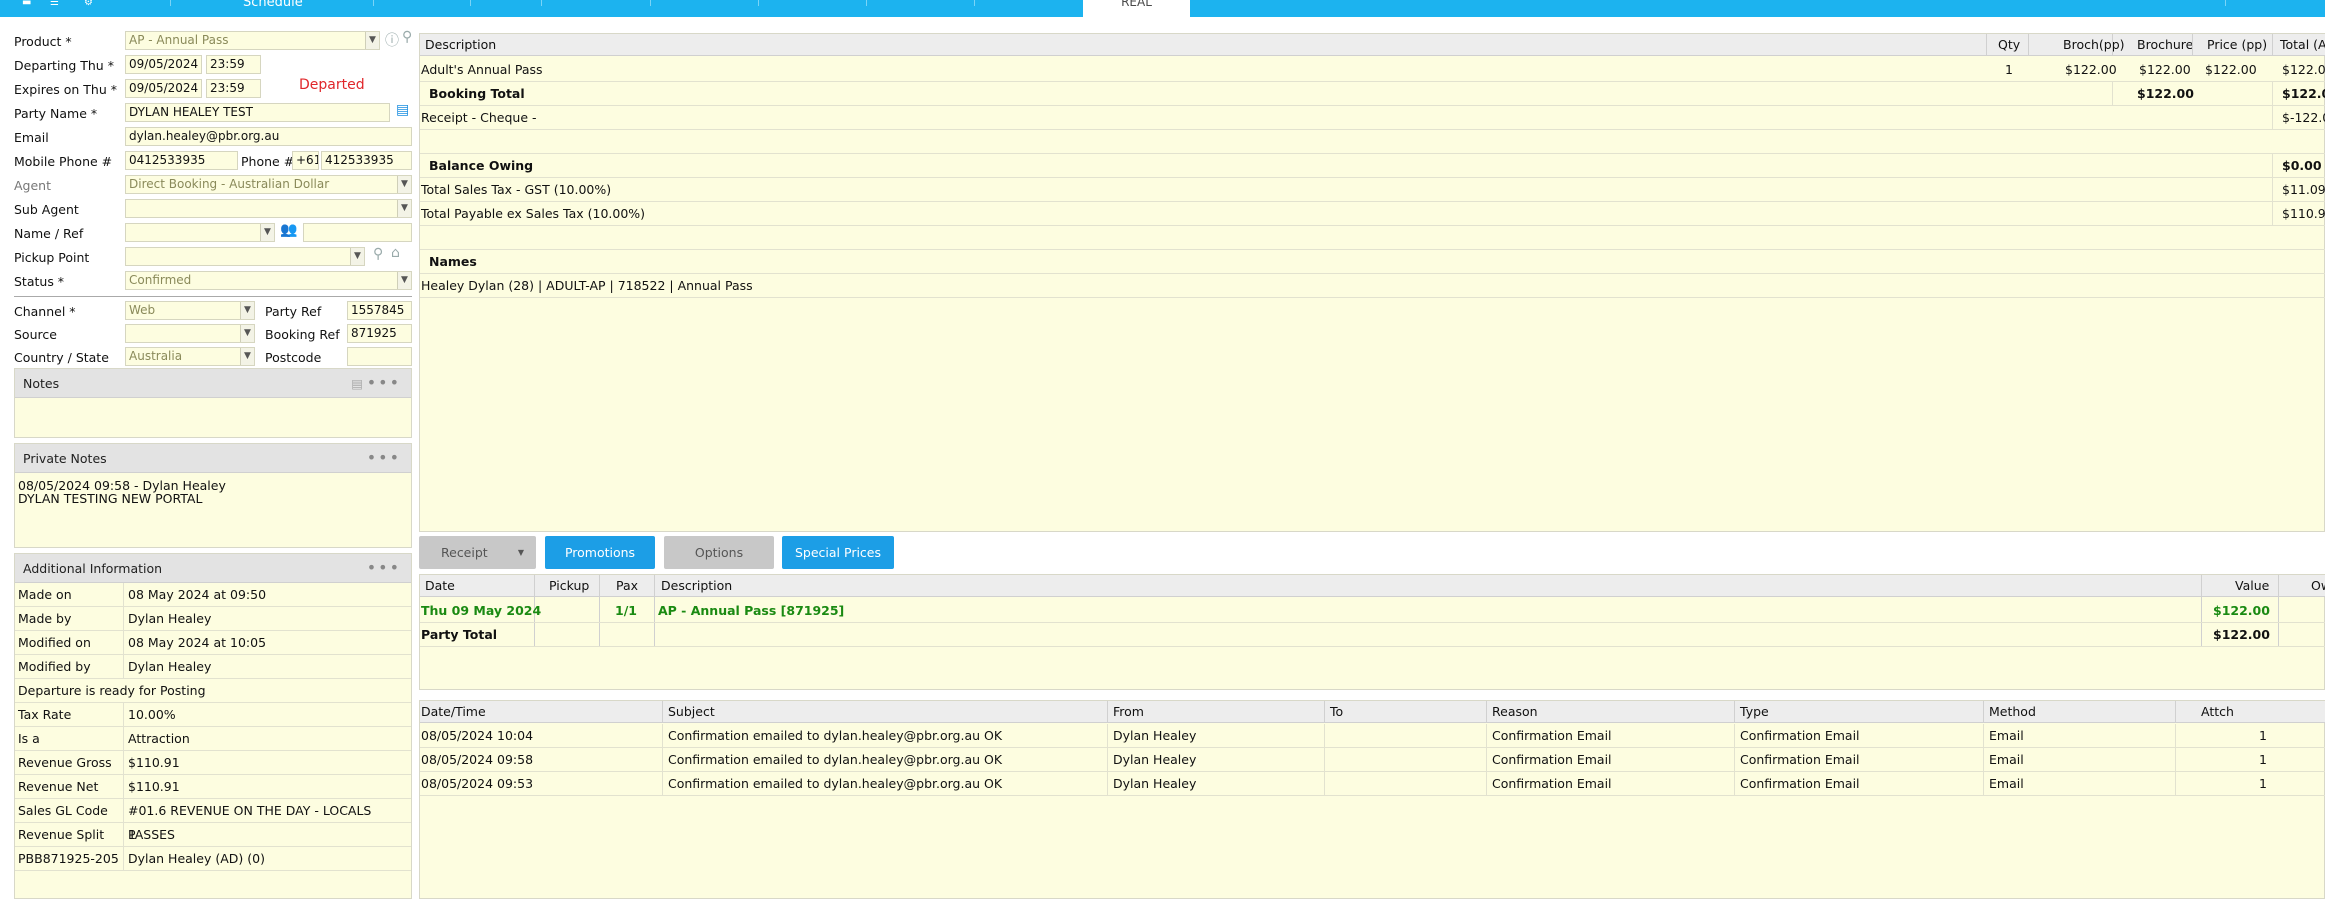  I want to click on col-pickup: Pickup, so click(569, 586).